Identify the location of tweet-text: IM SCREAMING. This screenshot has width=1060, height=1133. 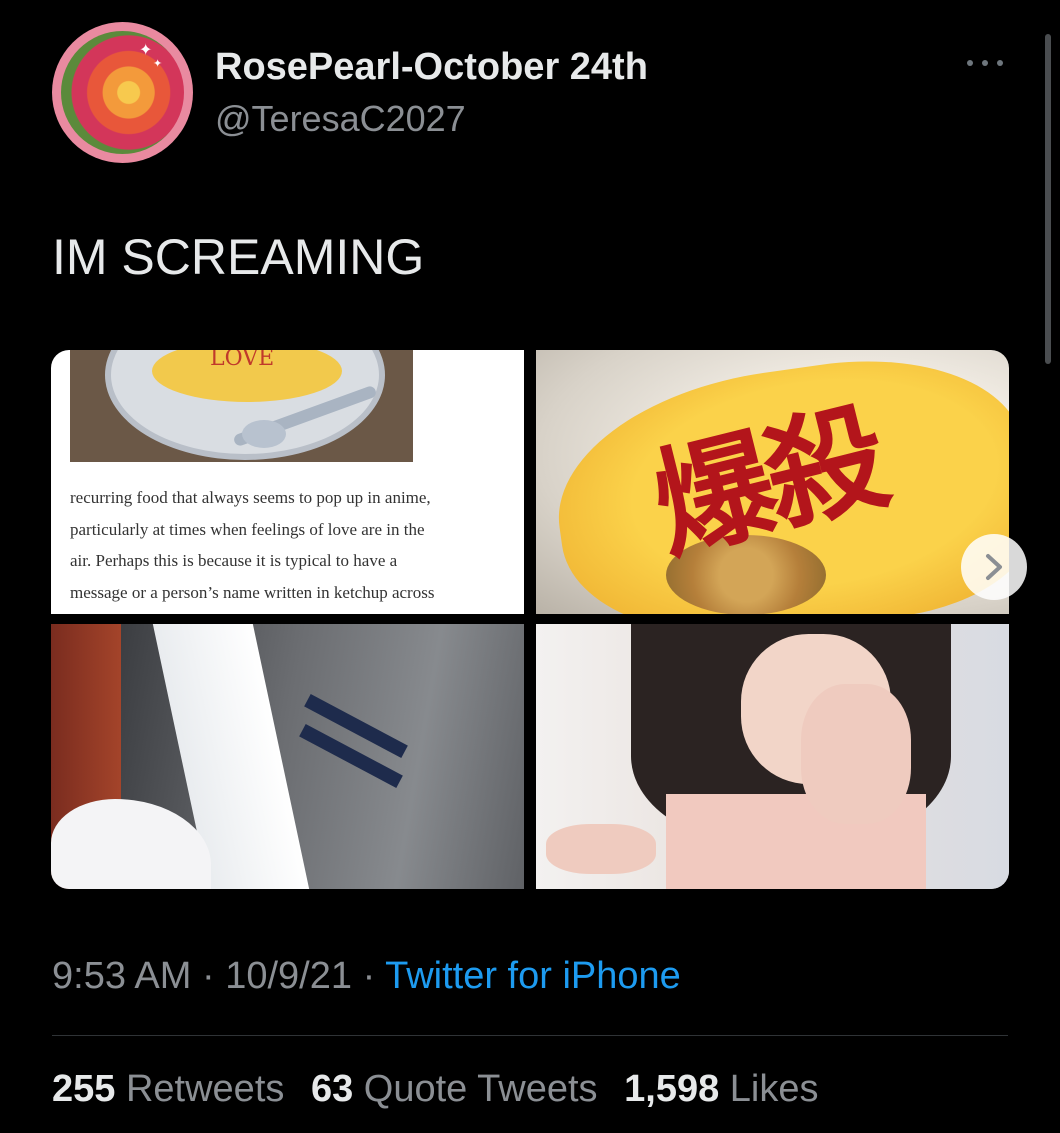
(238, 257).